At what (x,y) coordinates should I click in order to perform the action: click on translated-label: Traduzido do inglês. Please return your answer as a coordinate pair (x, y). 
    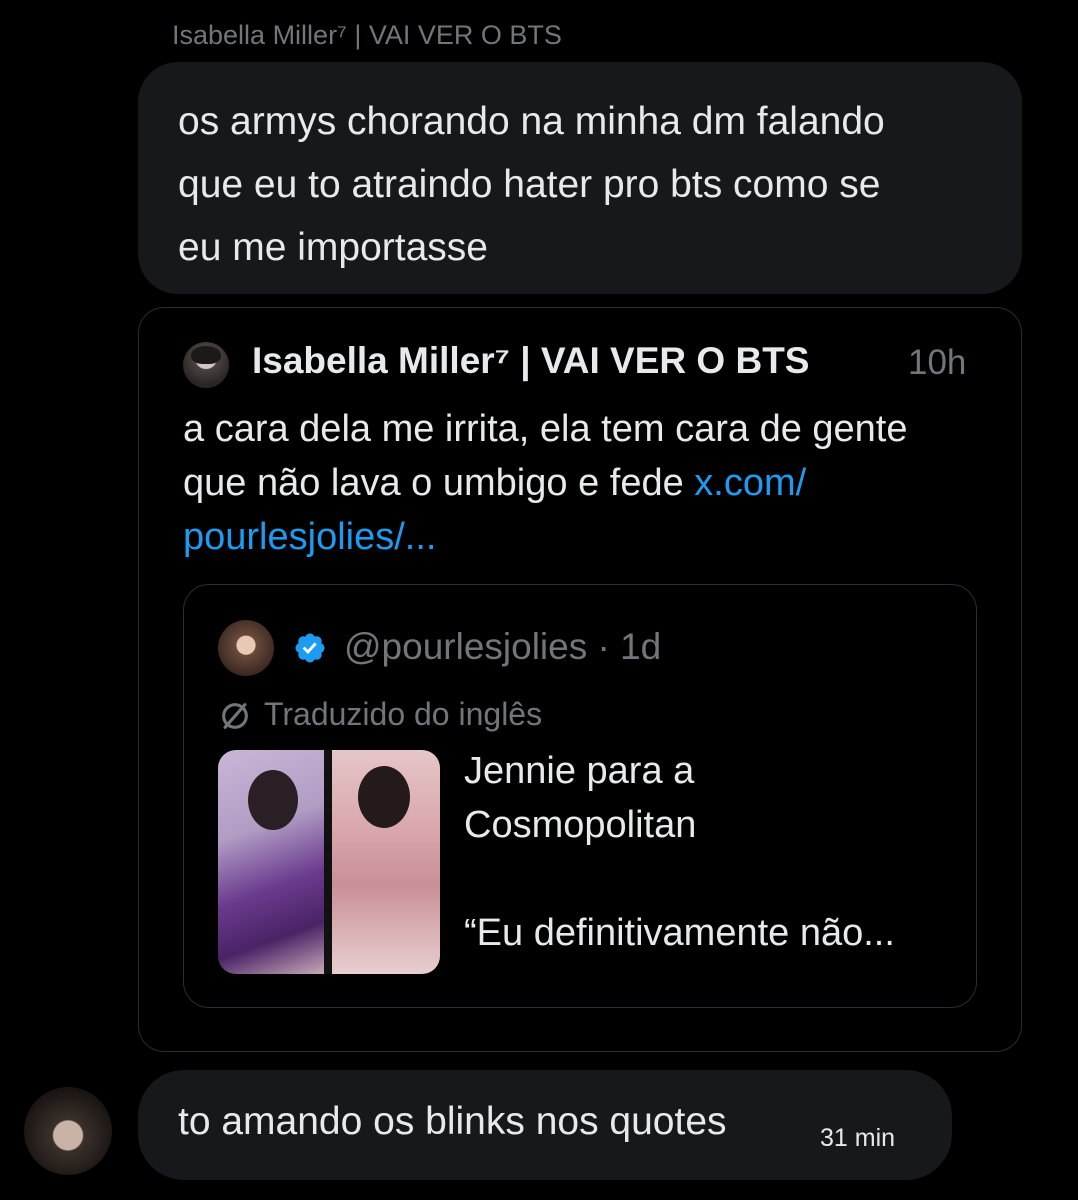
    Looking at the image, I should click on (403, 714).